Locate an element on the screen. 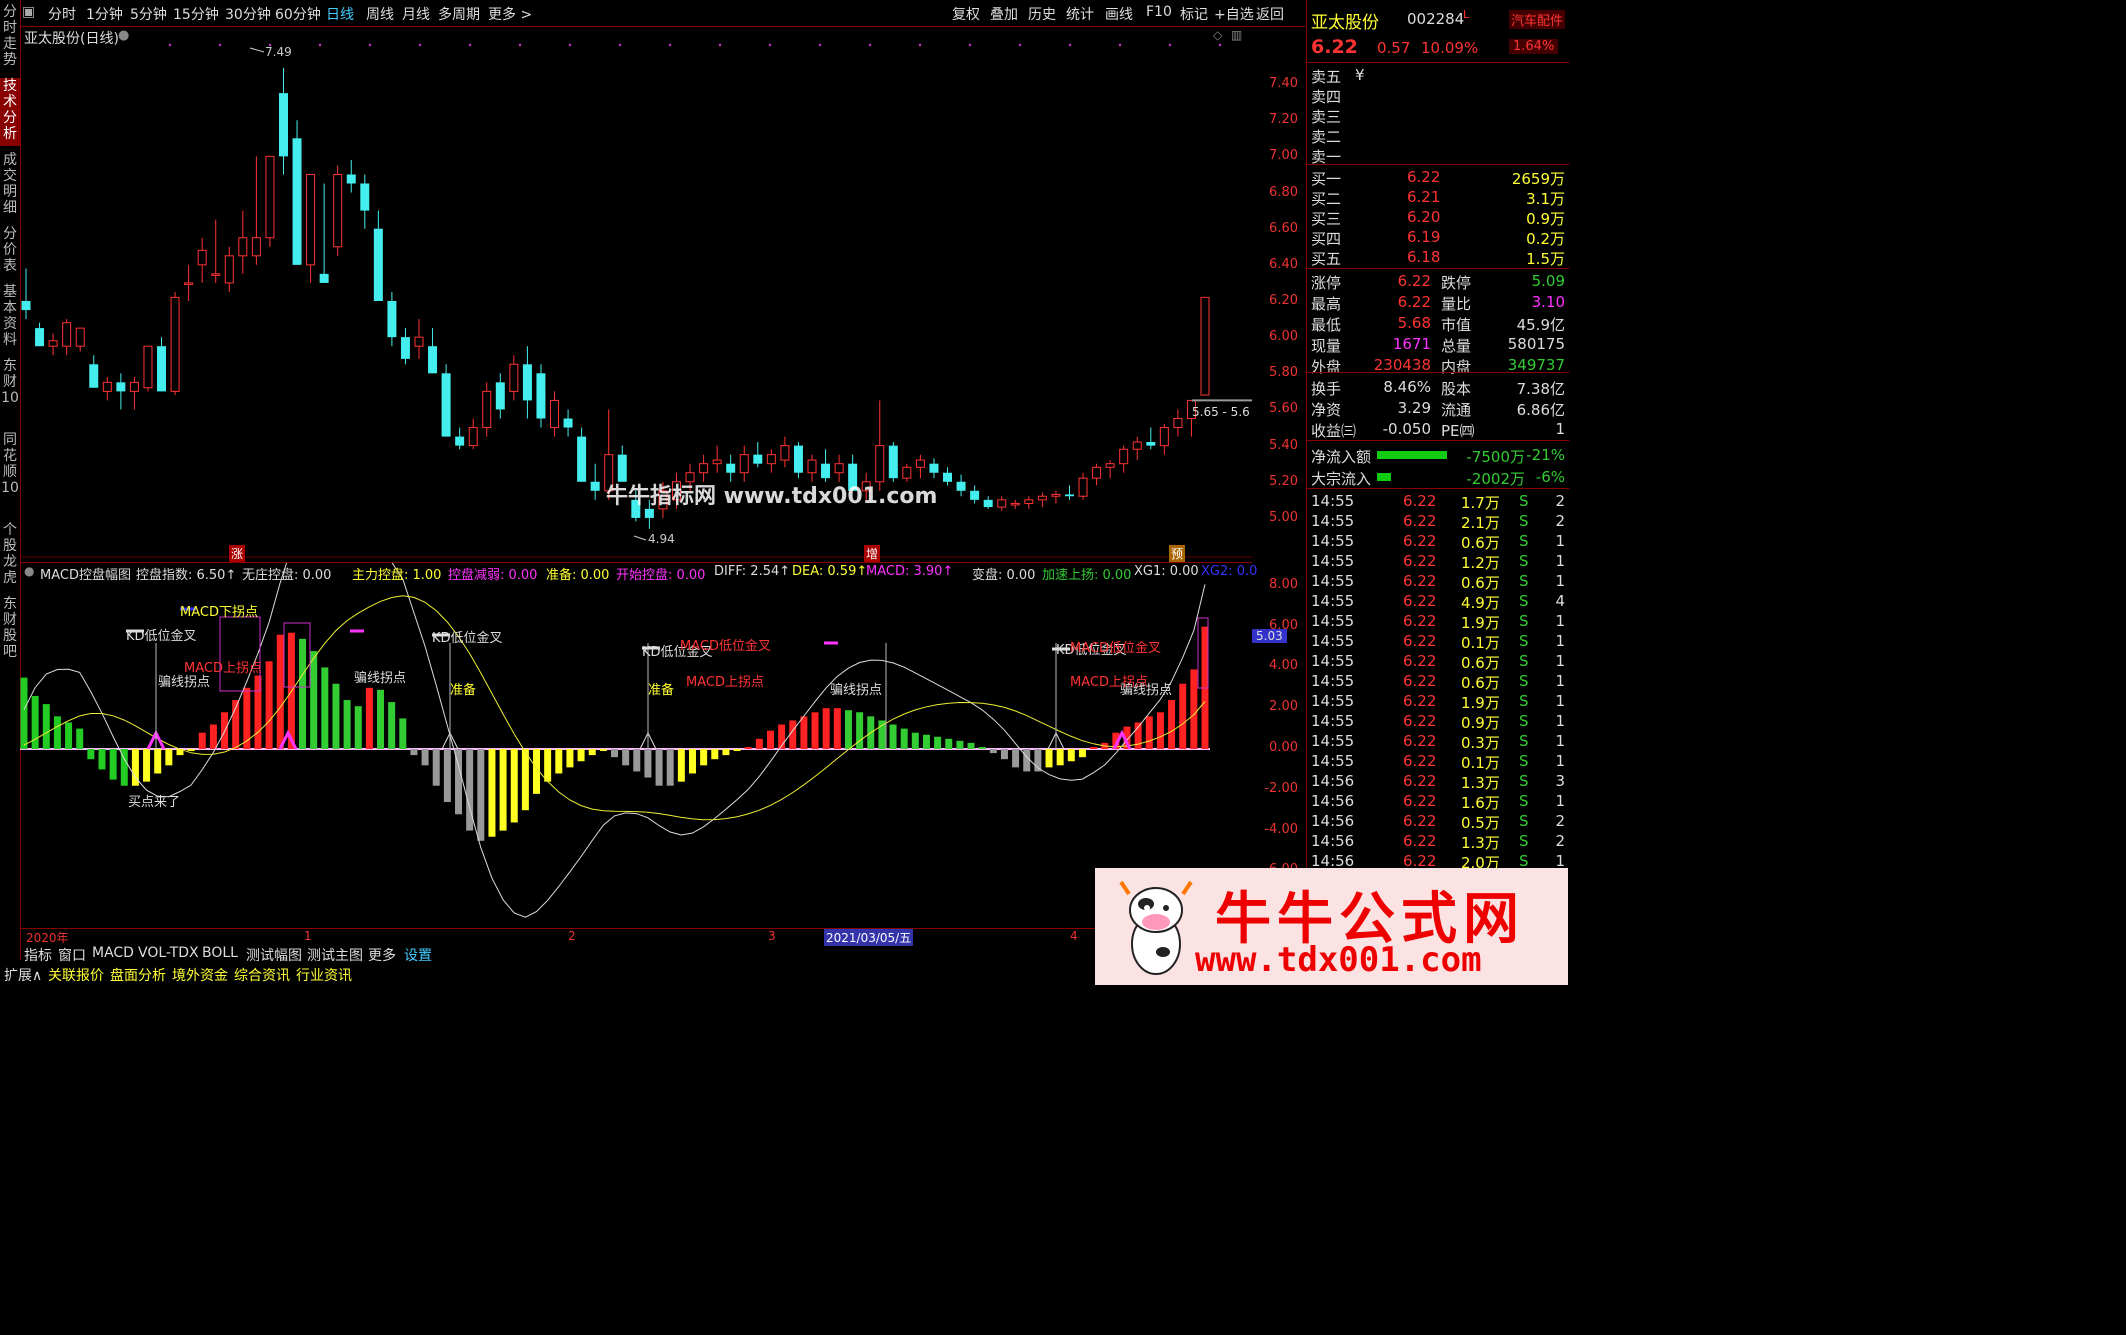  period-4: 30分钟 is located at coordinates (248, 14).